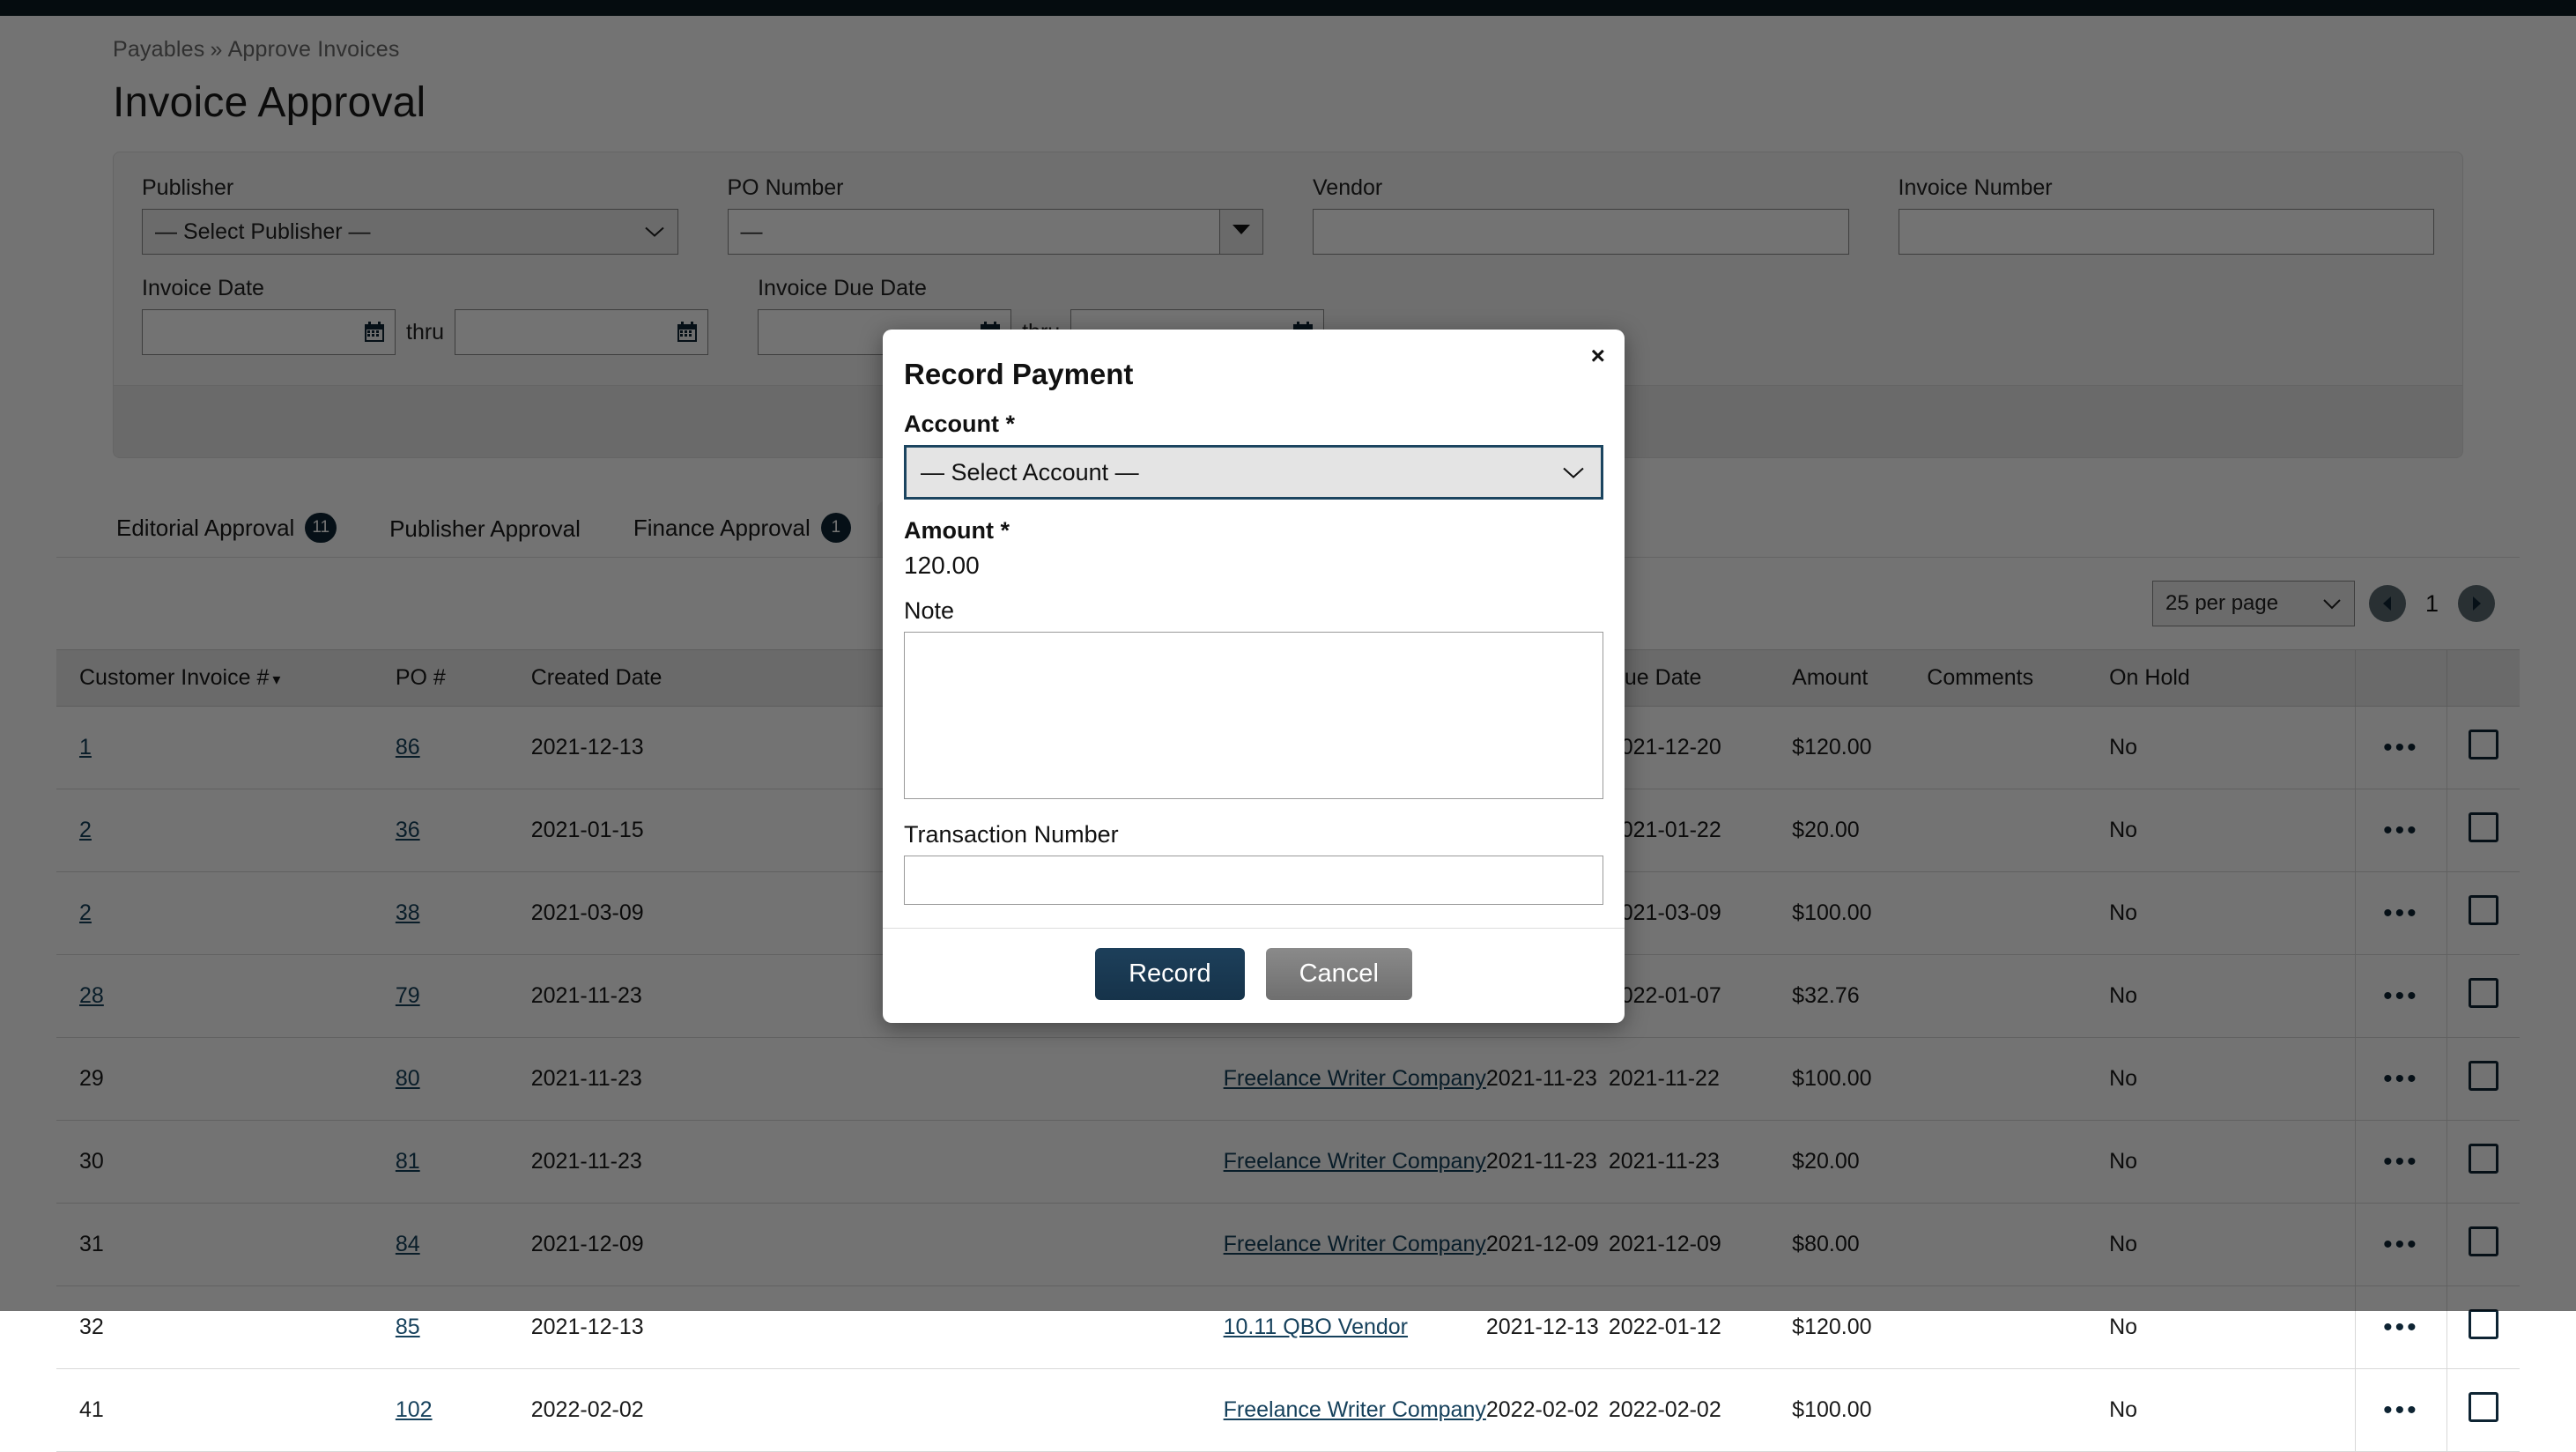  What do you see at coordinates (226, 1410) in the screenshot?
I see `cell-customer-invoice: 41` at bounding box center [226, 1410].